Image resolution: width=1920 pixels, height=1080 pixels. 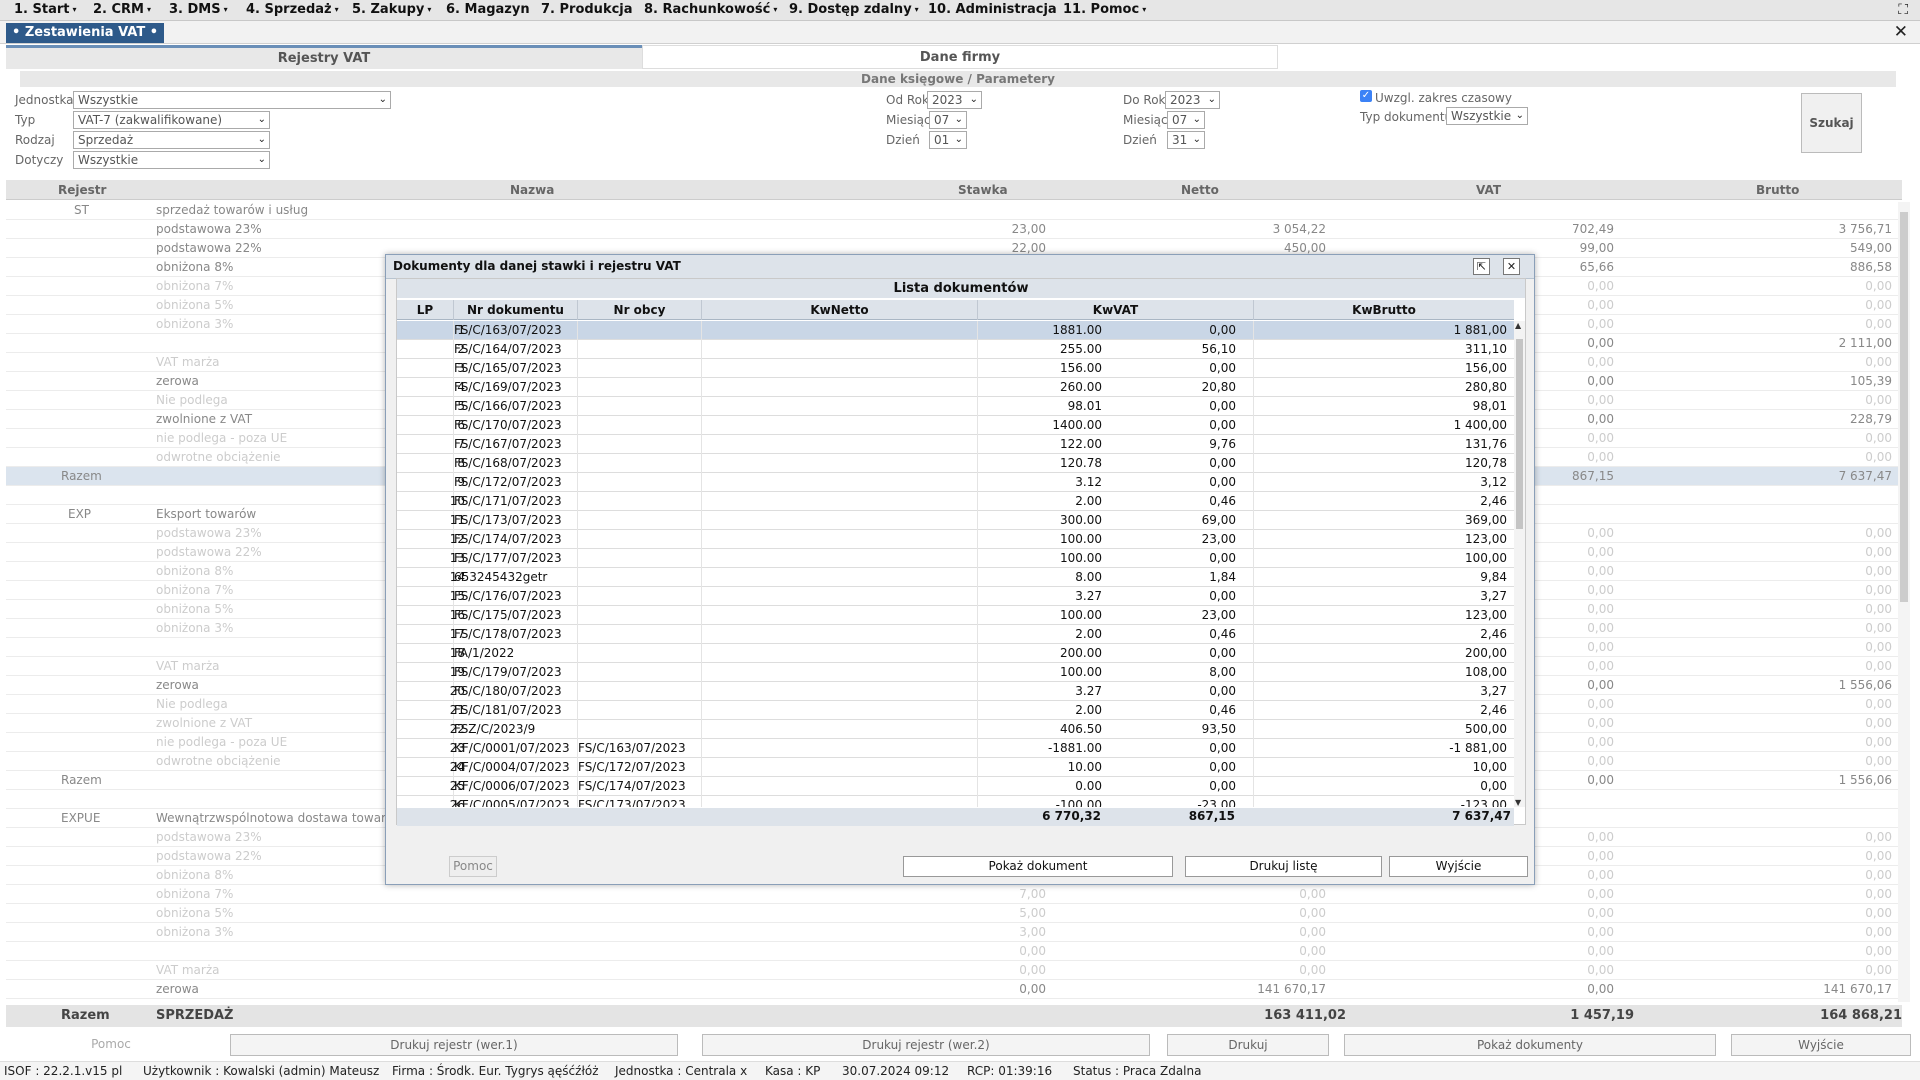 I want to click on show-document-button: Pokaż dokument, so click(x=1038, y=866).